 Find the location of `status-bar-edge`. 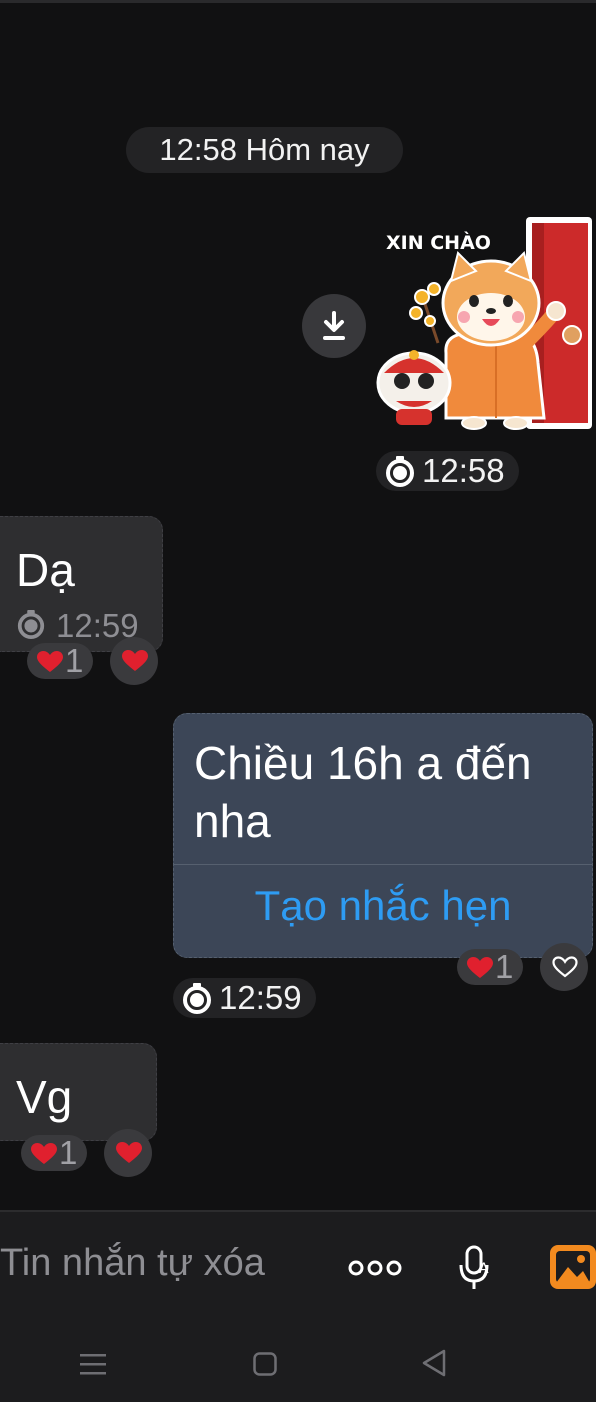

status-bar-edge is located at coordinates (298, 1).